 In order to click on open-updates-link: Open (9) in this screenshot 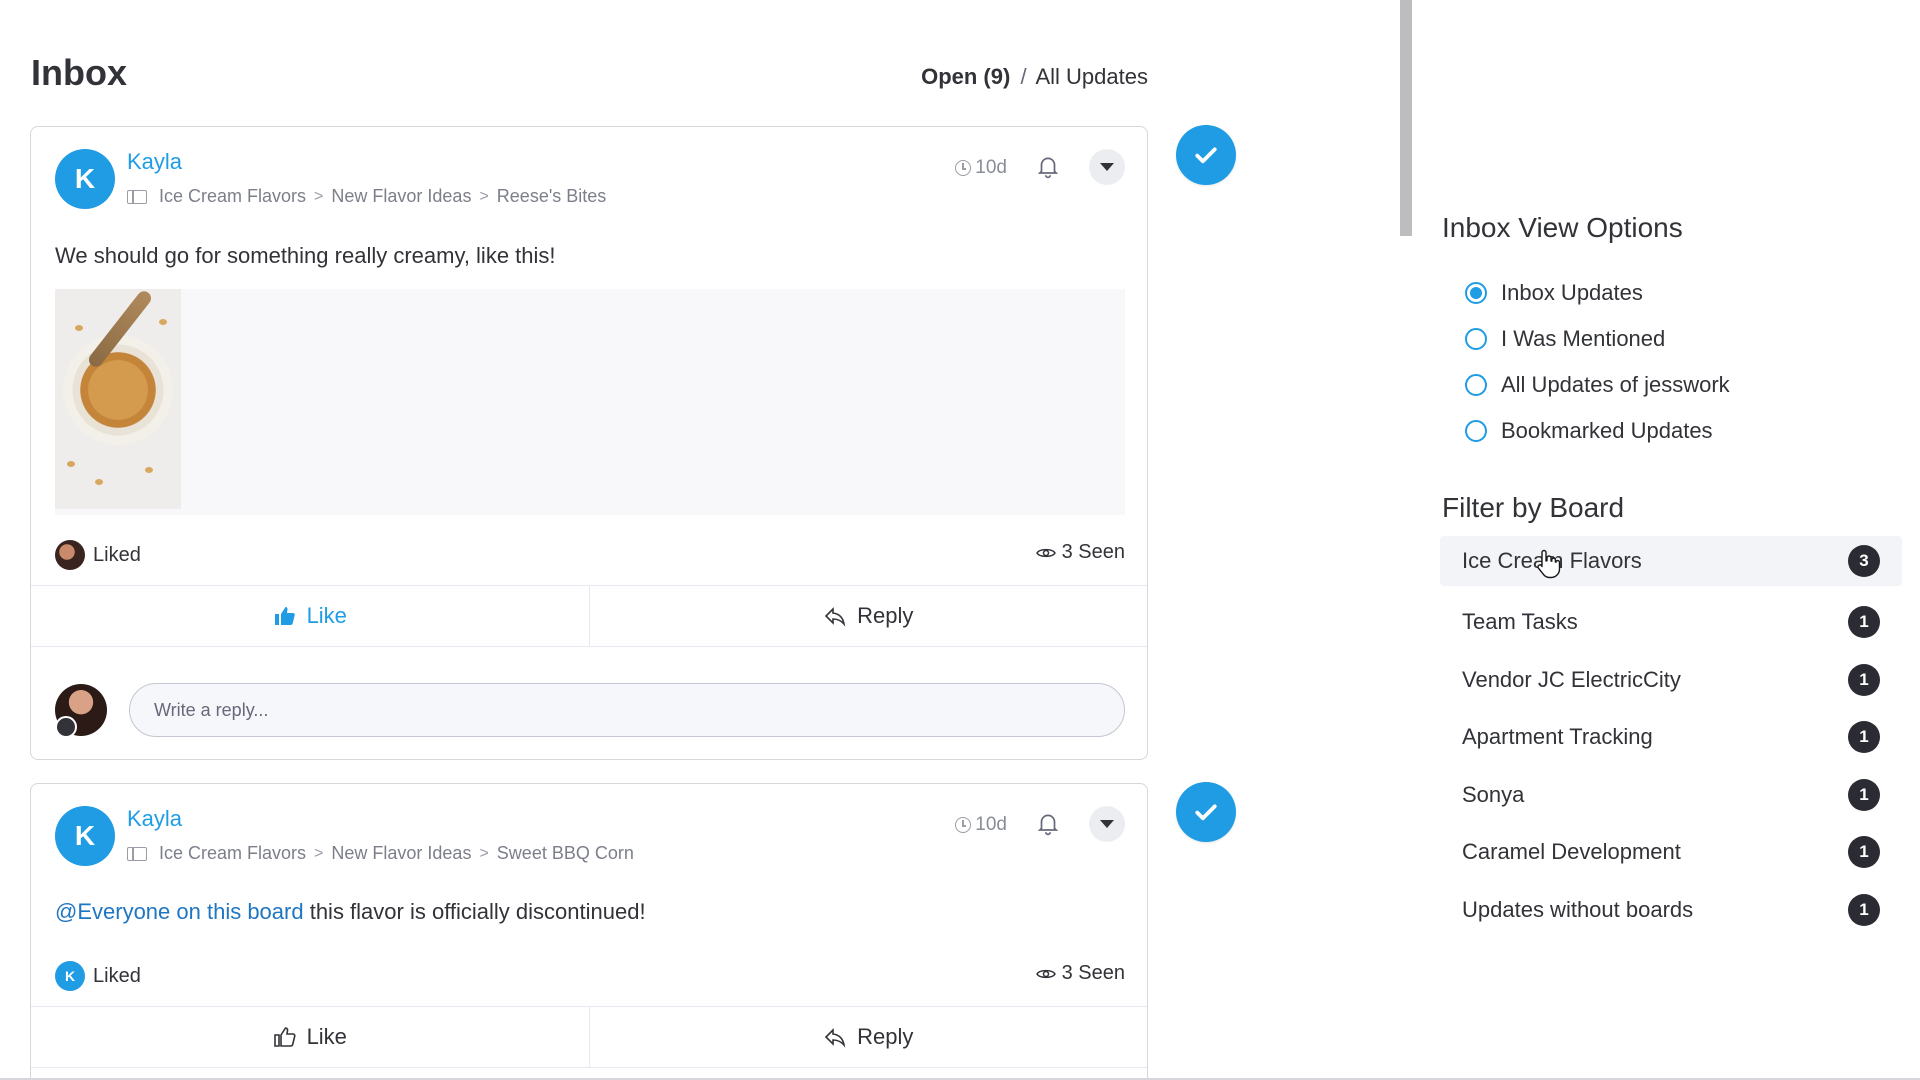, I will do `click(965, 76)`.